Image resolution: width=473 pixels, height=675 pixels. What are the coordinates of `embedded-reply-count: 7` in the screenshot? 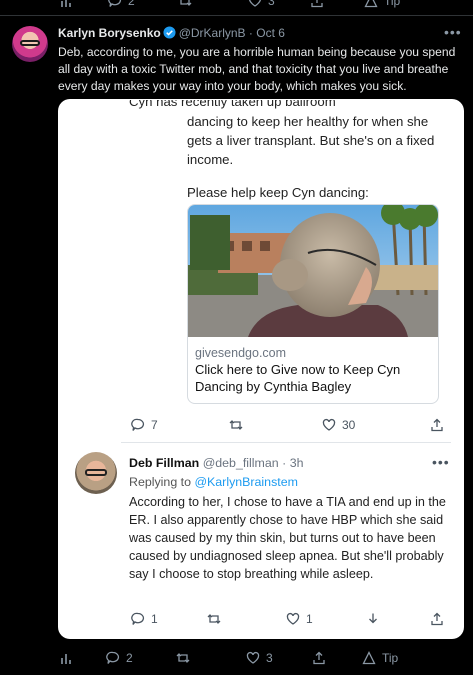 It's located at (154, 425).